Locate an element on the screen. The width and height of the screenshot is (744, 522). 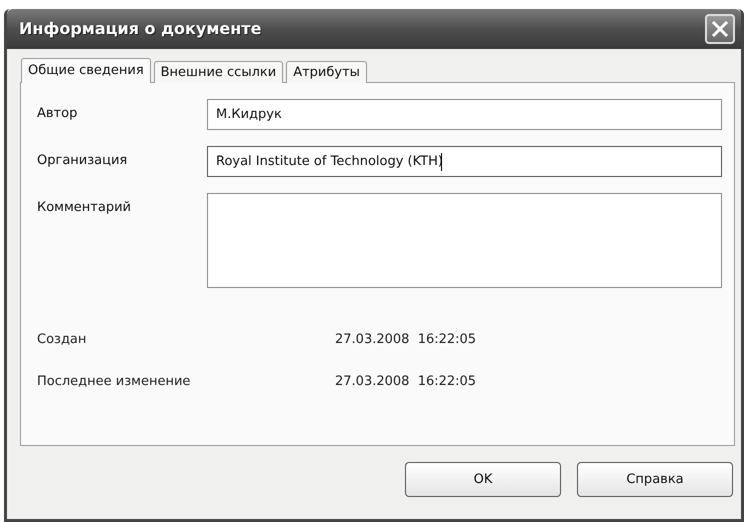
field-label: Автор is located at coordinates (57, 114).